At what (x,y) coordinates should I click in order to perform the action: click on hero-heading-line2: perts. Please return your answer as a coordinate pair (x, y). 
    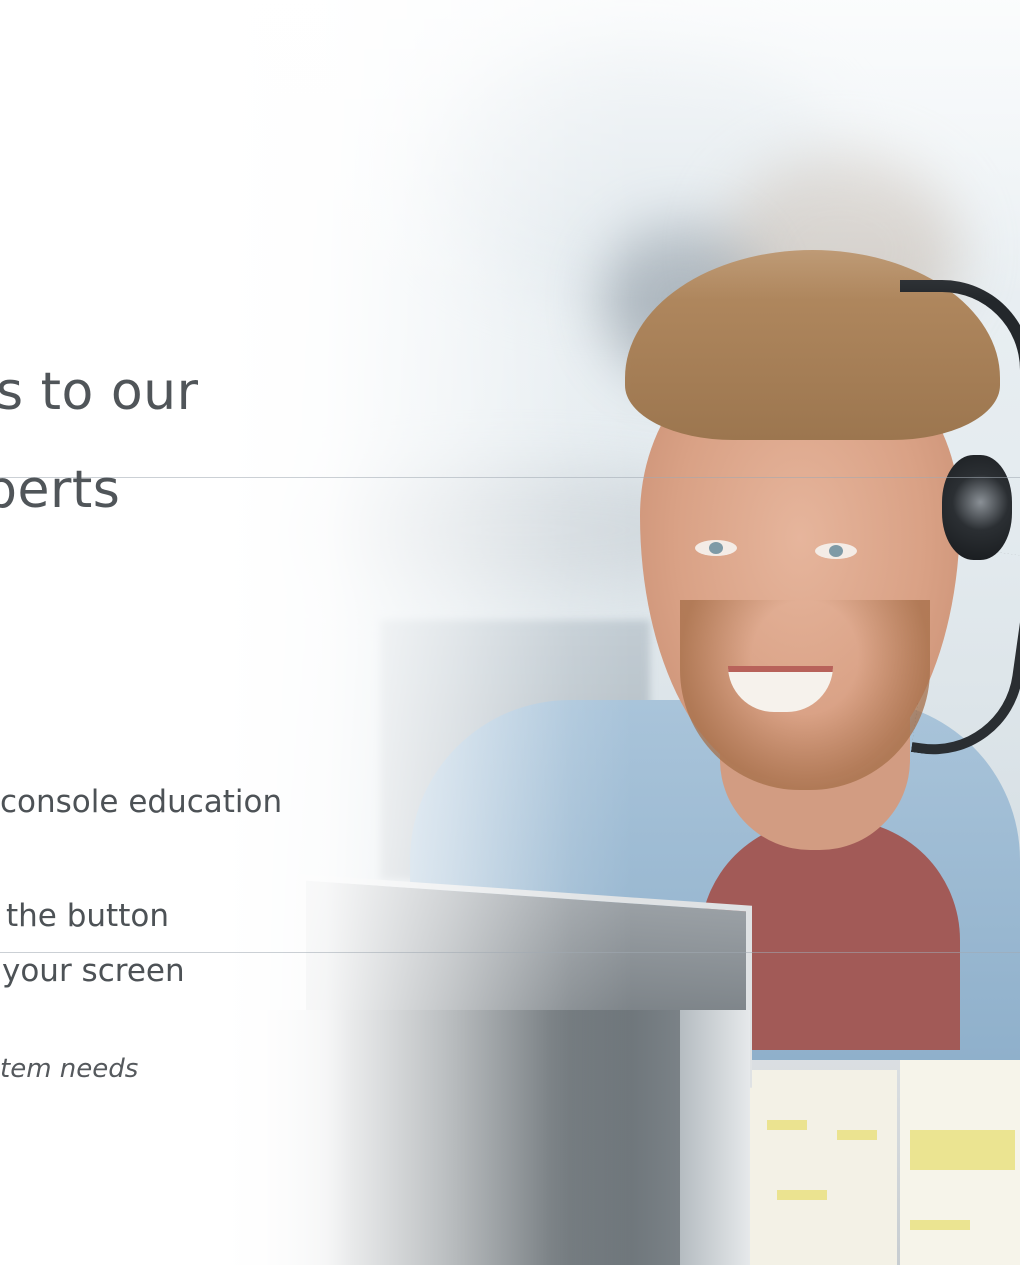
    Looking at the image, I should click on (60, 490).